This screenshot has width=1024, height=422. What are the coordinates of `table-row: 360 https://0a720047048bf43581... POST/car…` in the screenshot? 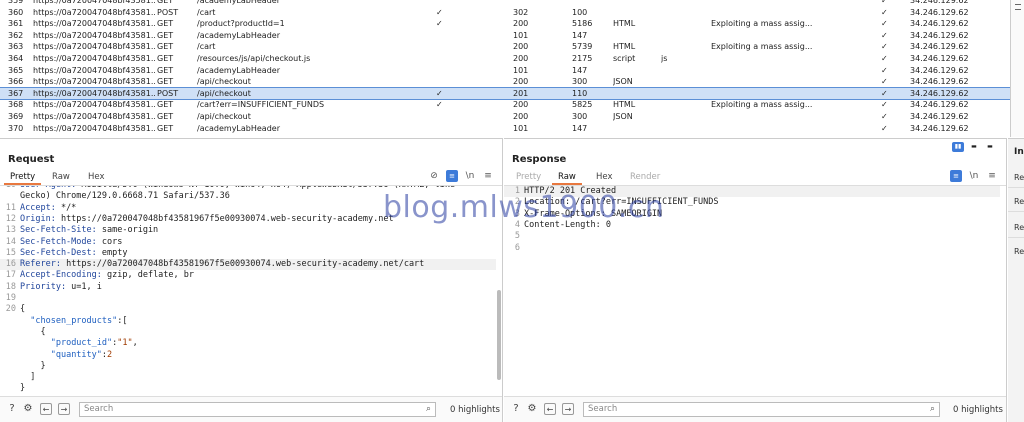 It's located at (512, 13).